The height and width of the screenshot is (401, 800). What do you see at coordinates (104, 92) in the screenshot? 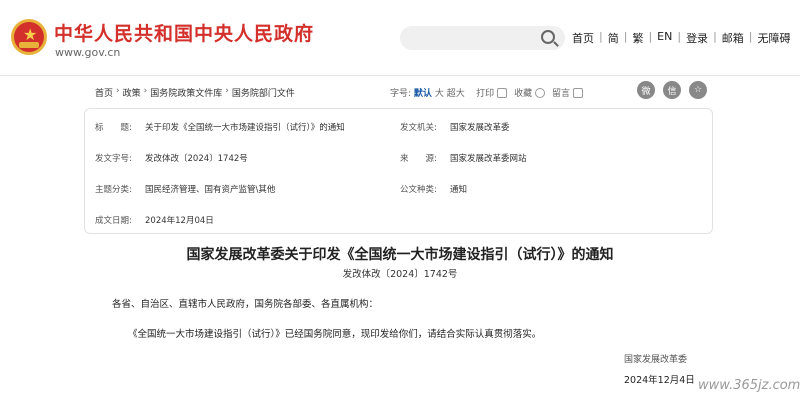
I see `breadcrumb-home: 首页` at bounding box center [104, 92].